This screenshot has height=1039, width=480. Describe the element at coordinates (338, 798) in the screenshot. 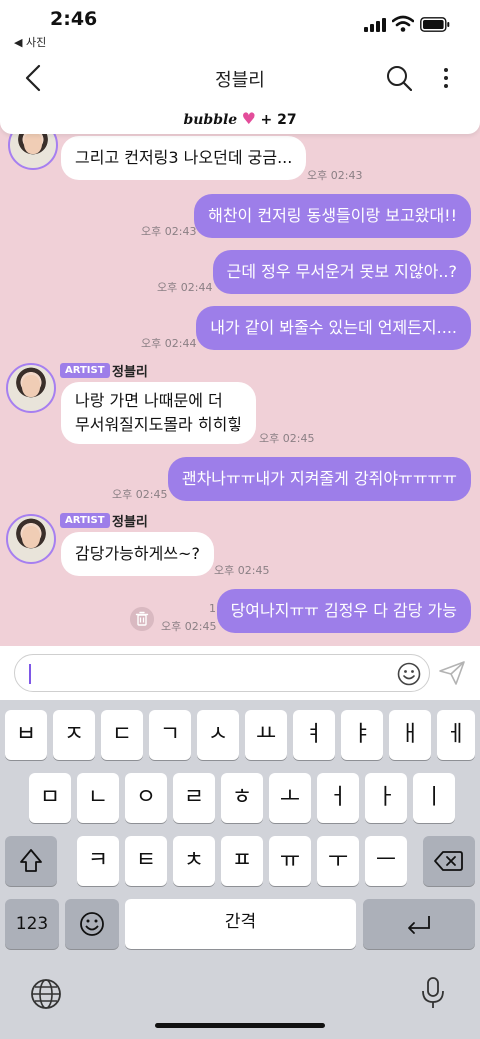

I see `key: ㅓ` at that location.